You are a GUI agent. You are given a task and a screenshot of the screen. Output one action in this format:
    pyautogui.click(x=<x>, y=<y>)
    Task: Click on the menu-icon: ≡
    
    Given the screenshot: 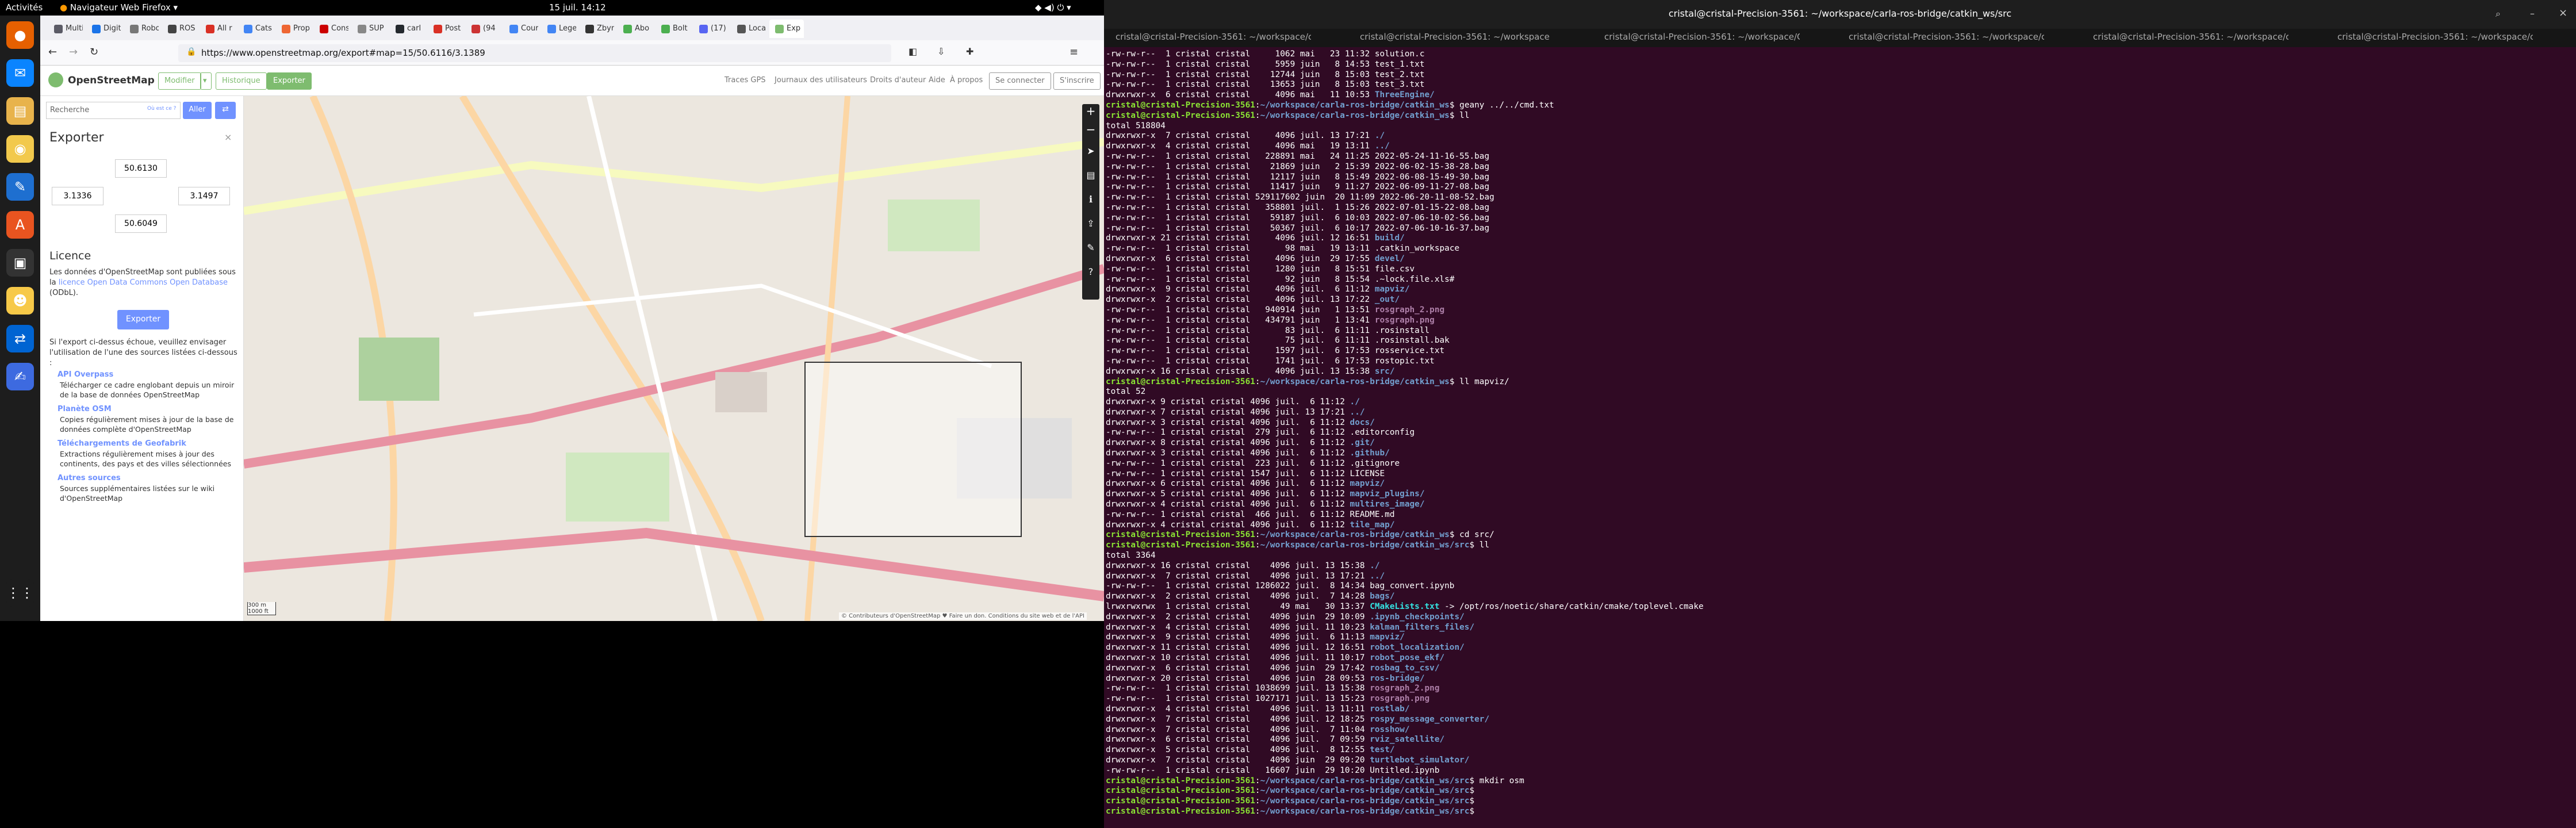 What is the action you would take?
    pyautogui.click(x=1074, y=52)
    